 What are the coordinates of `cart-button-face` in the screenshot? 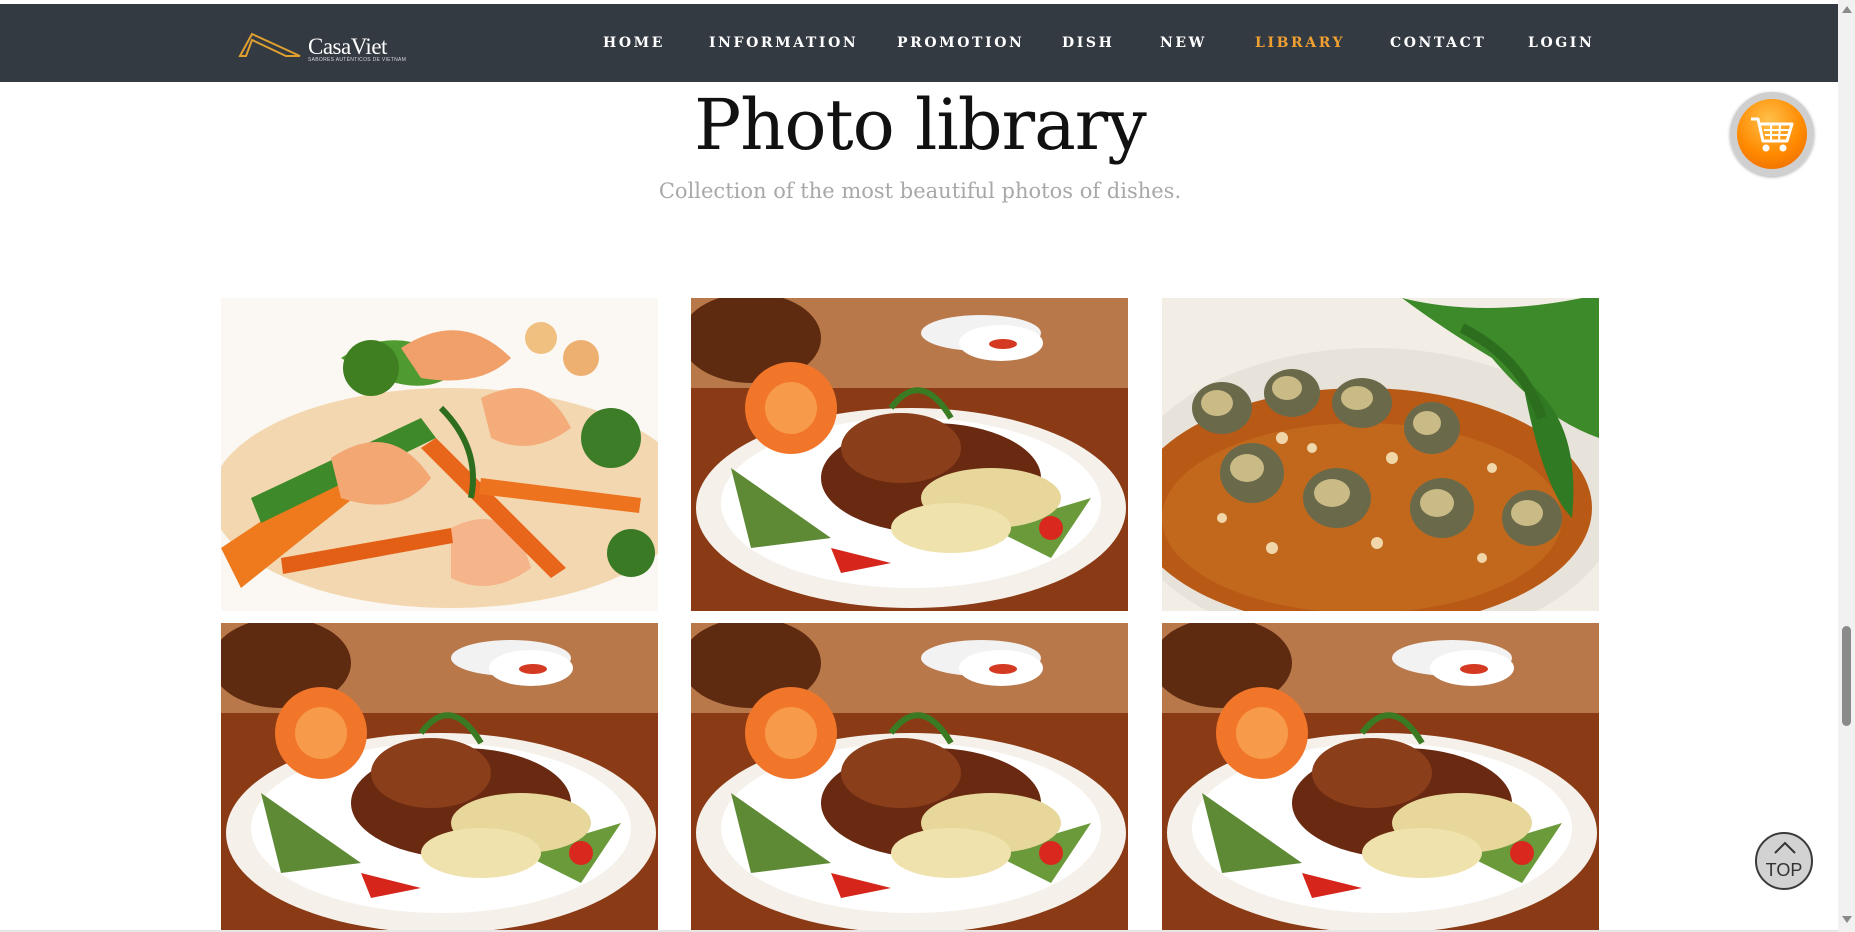 It's located at (1772, 134).